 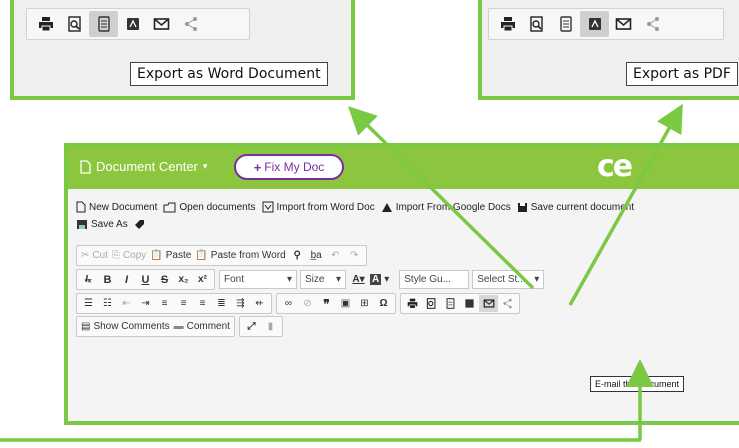 What do you see at coordinates (625, 204) in the screenshot?
I see `arrow-to-pdf-export` at bounding box center [625, 204].